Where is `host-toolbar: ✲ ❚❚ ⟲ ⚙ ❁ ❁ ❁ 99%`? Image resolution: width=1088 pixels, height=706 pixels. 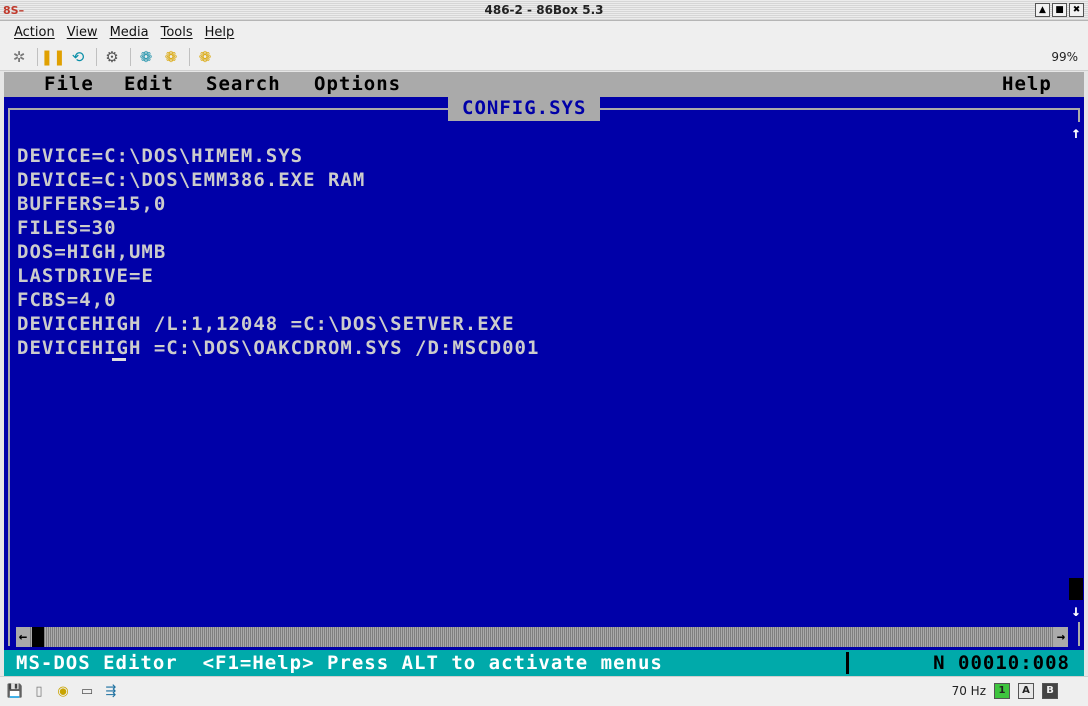
host-toolbar: ✲ ❚❚ ⟲ ⚙ ❁ ❁ ❁ 99% is located at coordinates (544, 57).